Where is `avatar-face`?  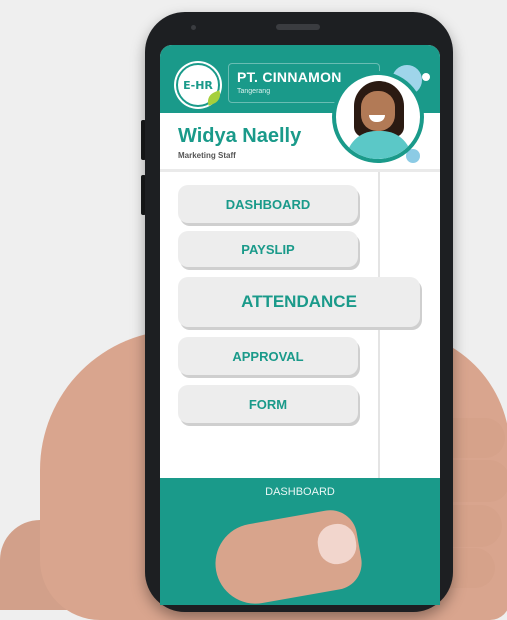 avatar-face is located at coordinates (378, 111).